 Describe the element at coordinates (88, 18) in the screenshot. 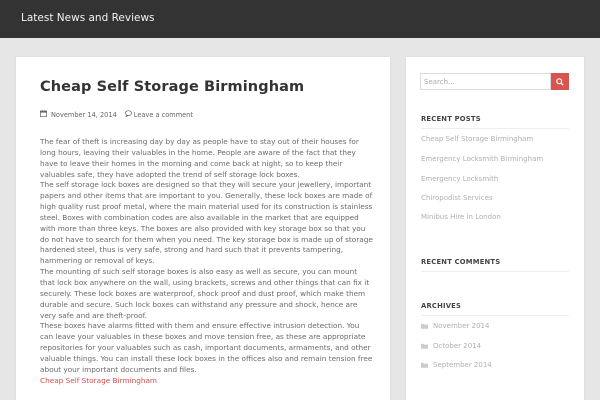

I see `site-title: Latest News and Reviews` at that location.